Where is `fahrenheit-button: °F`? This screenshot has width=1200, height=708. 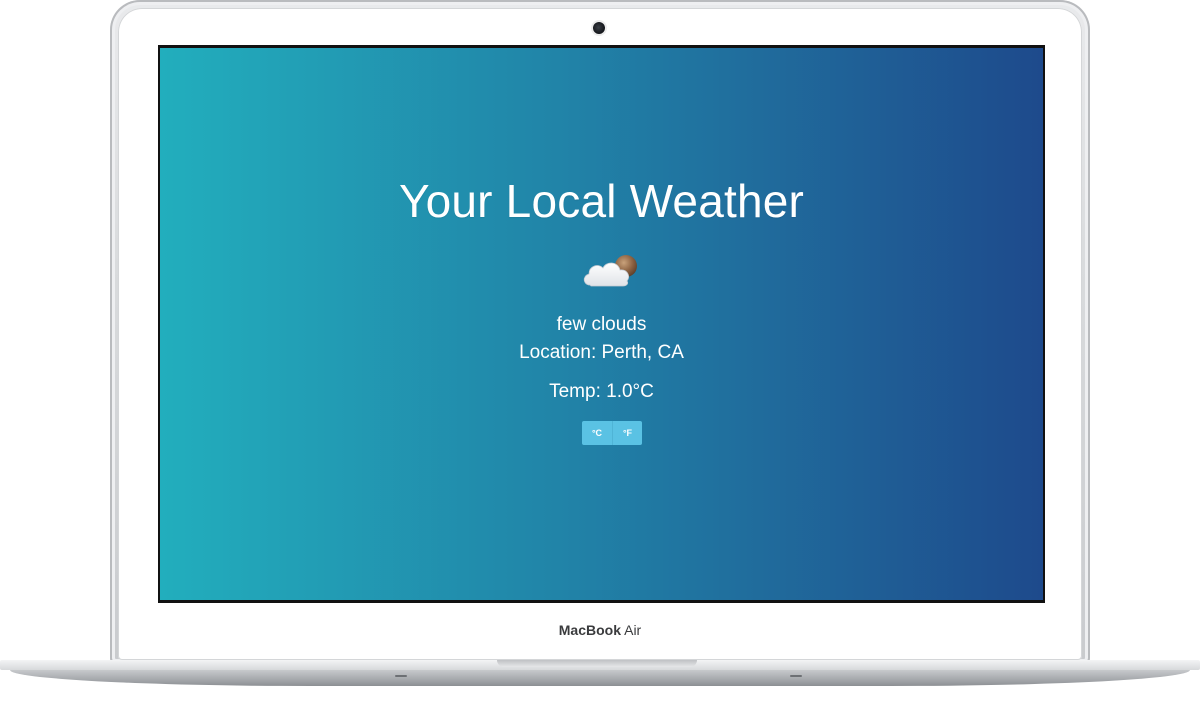 fahrenheit-button: °F is located at coordinates (627, 433).